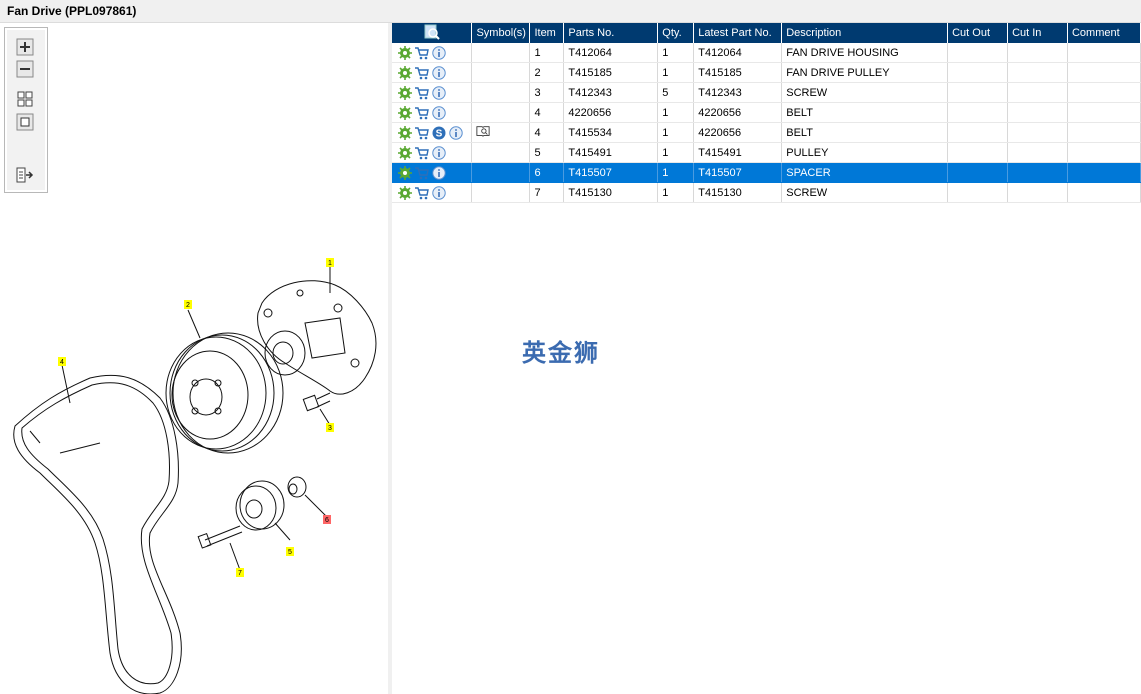  I want to click on export-list-button, so click(25, 175).